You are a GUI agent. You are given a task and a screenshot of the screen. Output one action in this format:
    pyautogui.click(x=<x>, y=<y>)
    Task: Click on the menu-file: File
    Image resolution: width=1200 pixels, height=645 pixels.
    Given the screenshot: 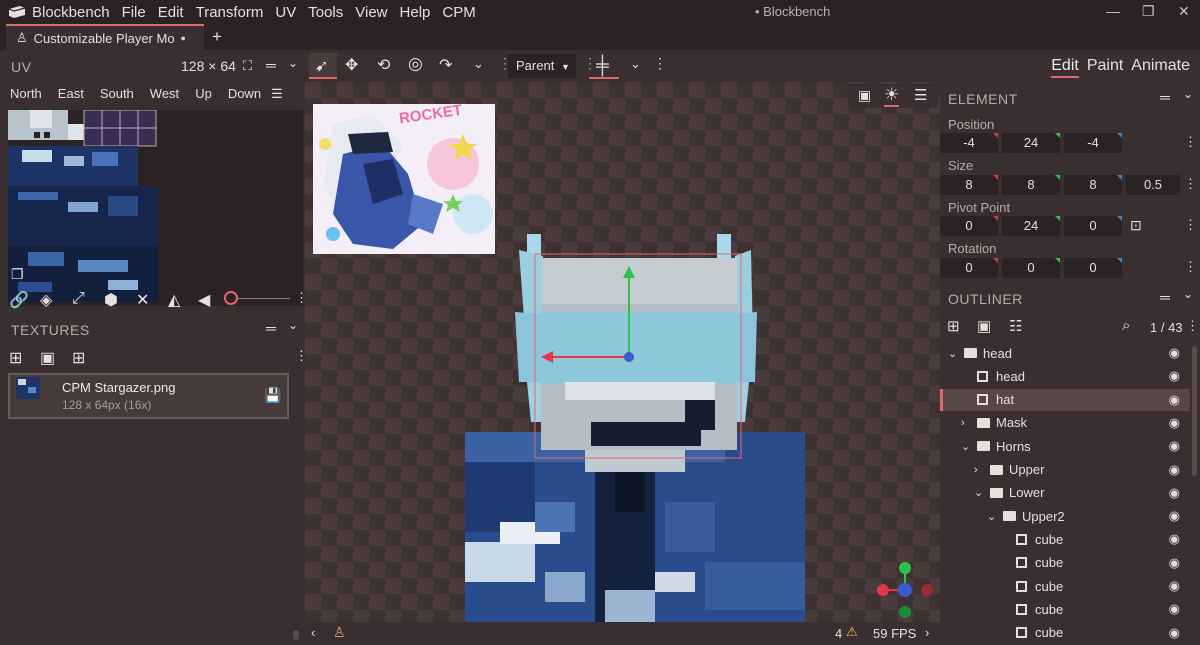 What is the action you would take?
    pyautogui.click(x=134, y=12)
    